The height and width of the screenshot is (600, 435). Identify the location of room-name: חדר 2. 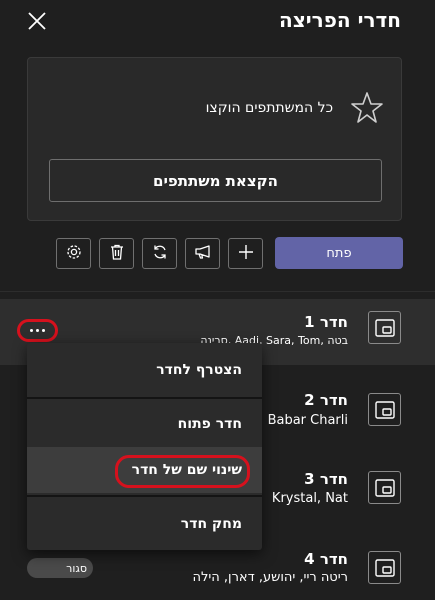
(326, 400).